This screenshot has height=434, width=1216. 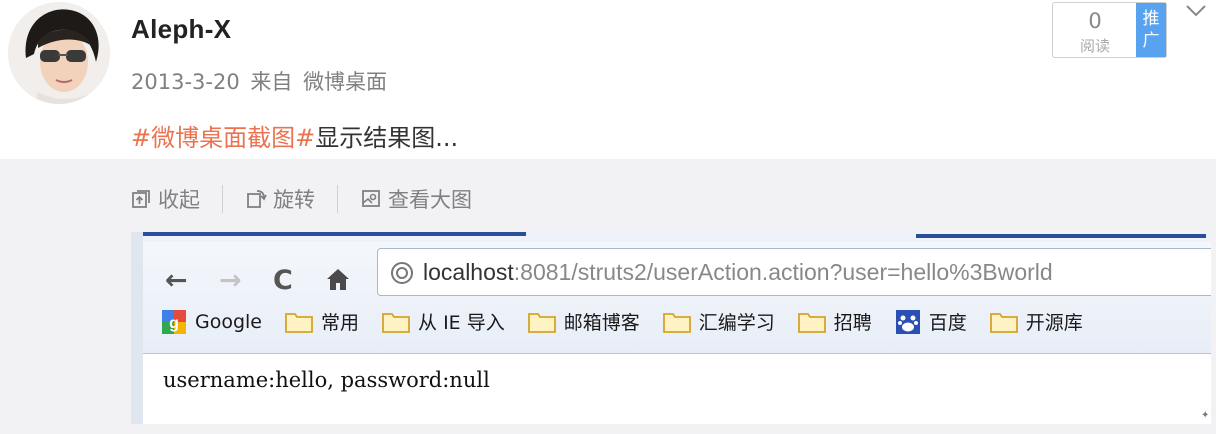 I want to click on rotate-button: 旋转, so click(x=280, y=199).